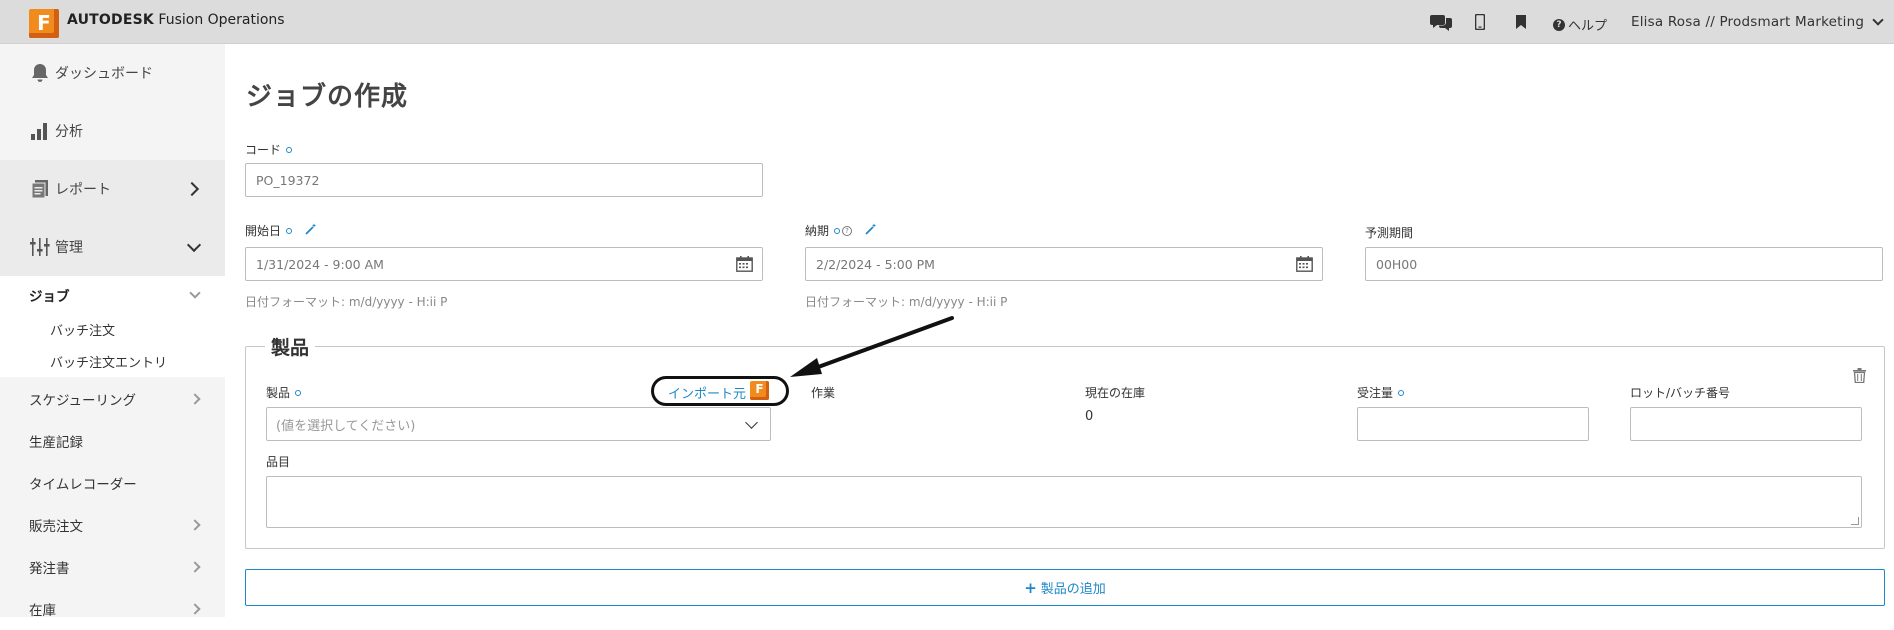 The height and width of the screenshot is (630, 1894). Describe the element at coordinates (278, 393) in the screenshot. I see `product-label-text: 製品` at that location.